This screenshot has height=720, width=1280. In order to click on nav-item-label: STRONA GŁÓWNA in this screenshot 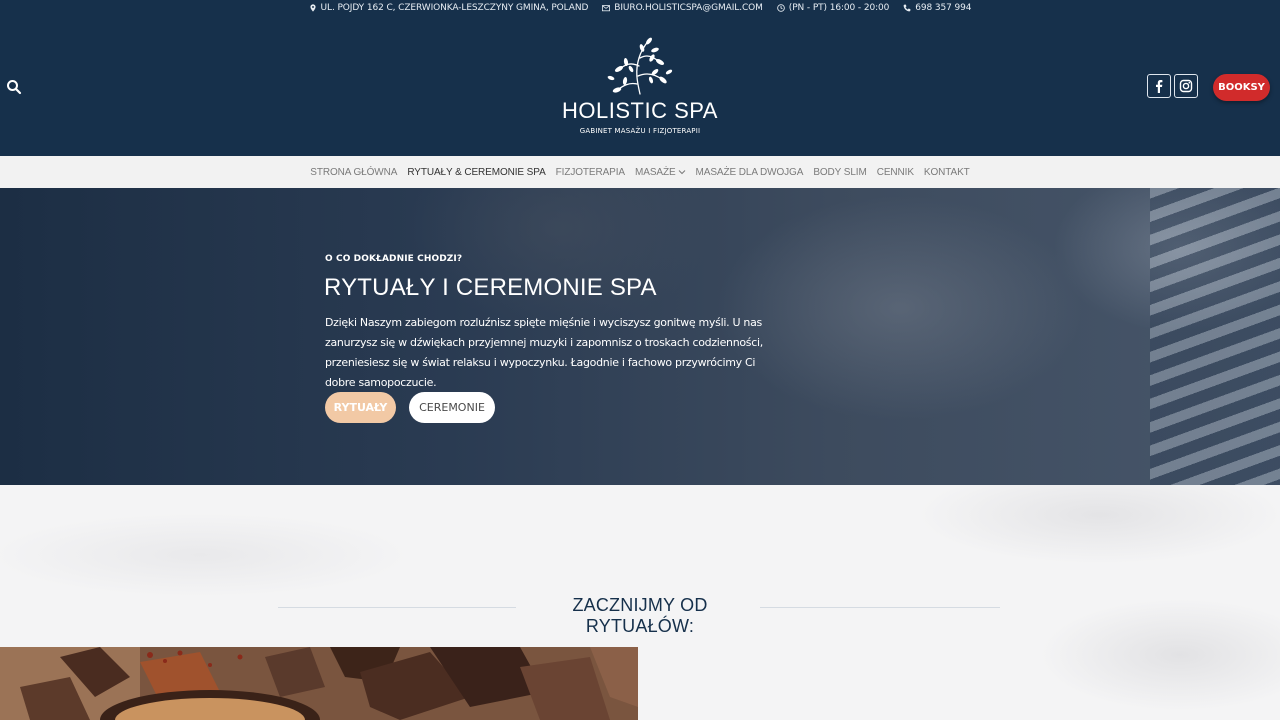, I will do `click(354, 172)`.